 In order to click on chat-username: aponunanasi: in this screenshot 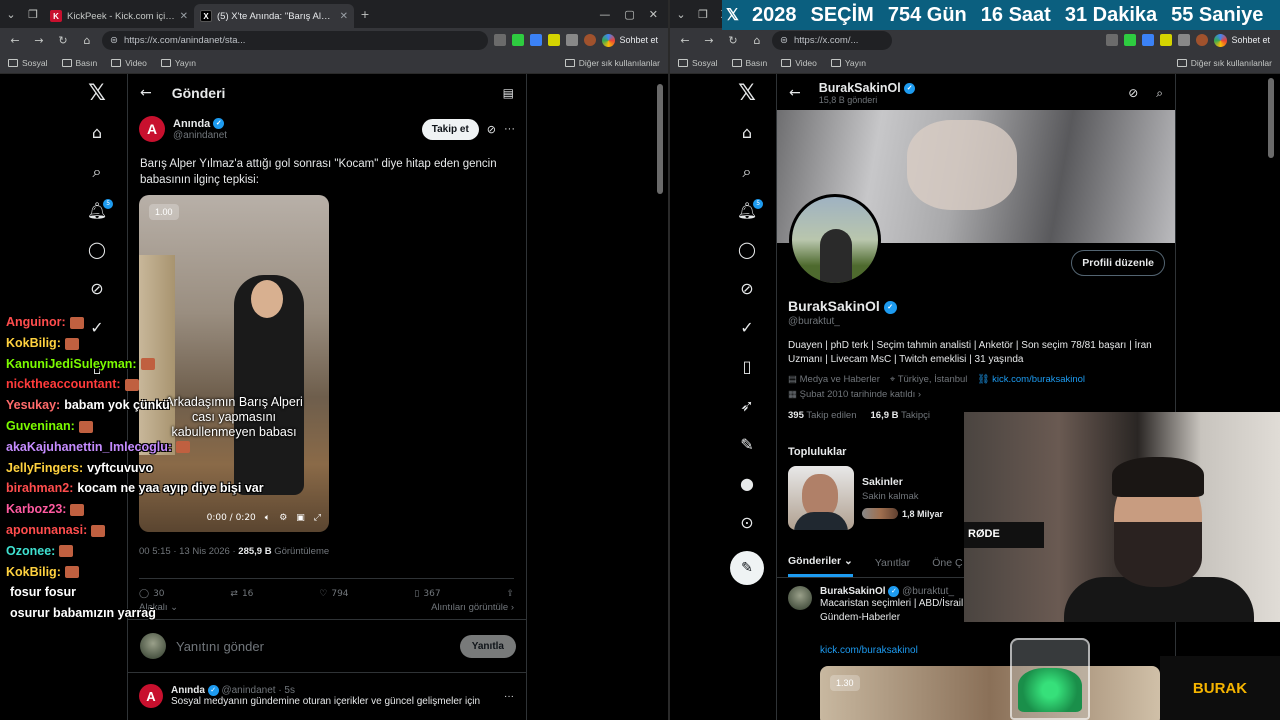, I will do `click(46, 530)`.